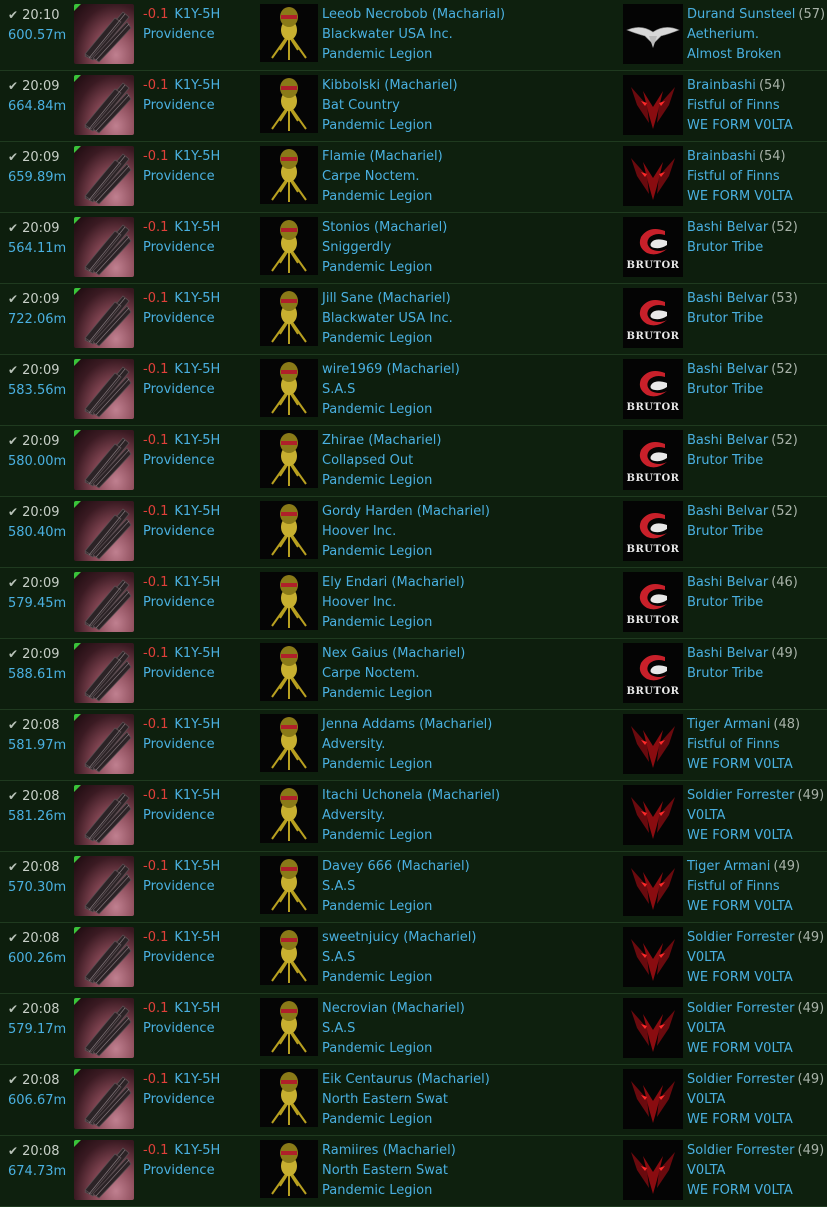 This screenshot has width=827, height=1207. I want to click on victim-pilot-link: Gordy Harden, so click(367, 511).